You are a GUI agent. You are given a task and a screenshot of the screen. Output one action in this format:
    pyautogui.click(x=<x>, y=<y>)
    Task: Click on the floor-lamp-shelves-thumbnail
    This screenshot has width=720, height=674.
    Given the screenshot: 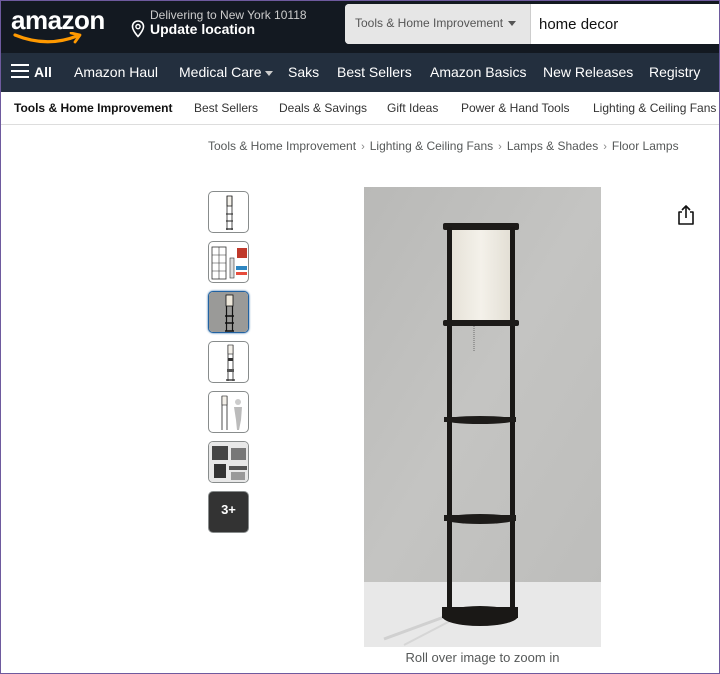 What is the action you would take?
    pyautogui.click(x=230, y=362)
    